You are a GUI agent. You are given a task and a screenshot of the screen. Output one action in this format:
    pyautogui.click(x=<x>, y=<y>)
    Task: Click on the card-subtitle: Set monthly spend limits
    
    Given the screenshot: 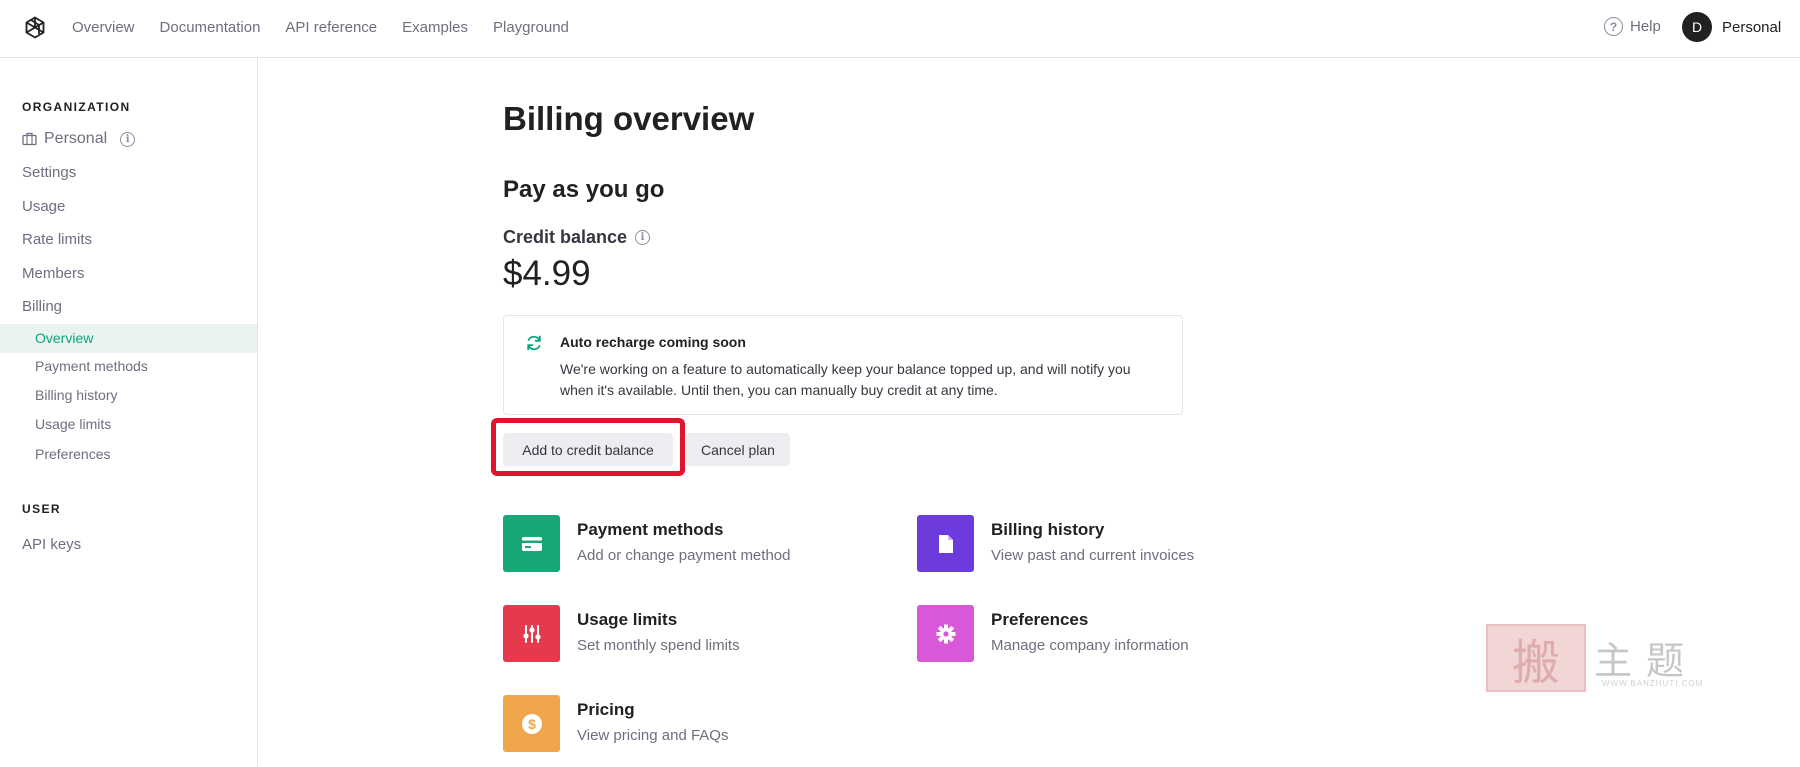 What is the action you would take?
    pyautogui.click(x=658, y=645)
    